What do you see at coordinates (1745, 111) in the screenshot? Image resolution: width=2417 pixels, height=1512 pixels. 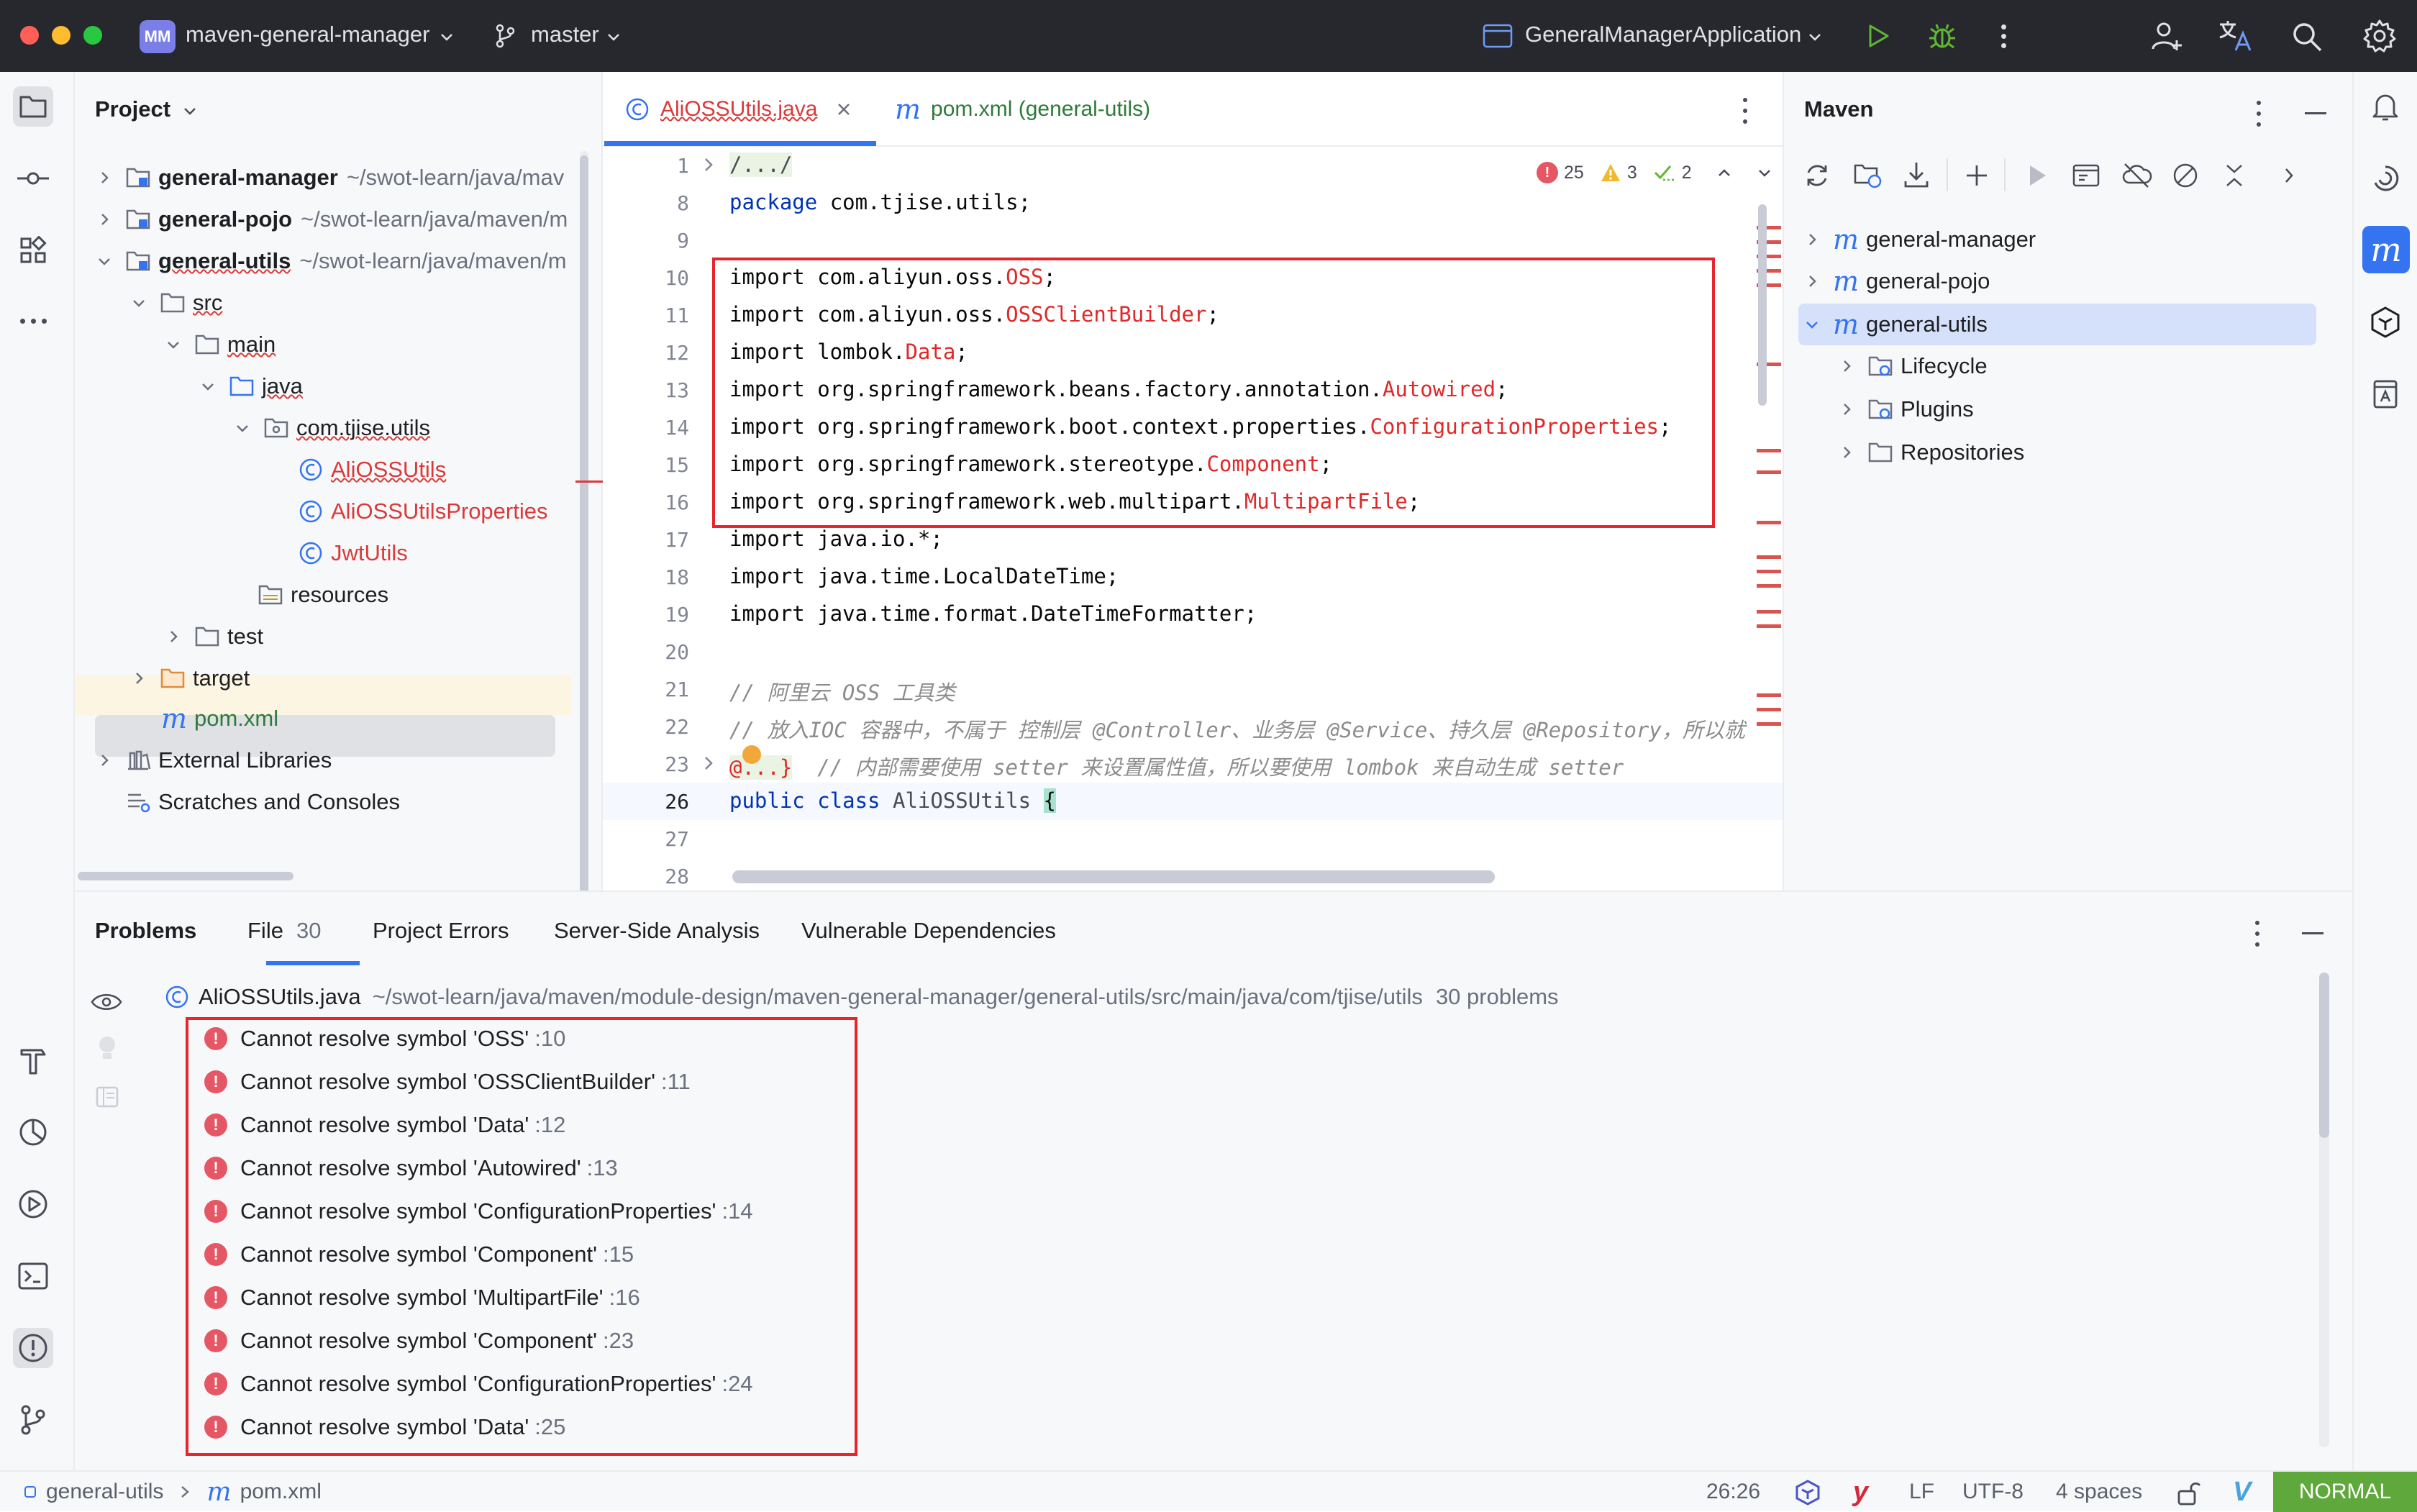 I see `tabs-more-icon` at bounding box center [1745, 111].